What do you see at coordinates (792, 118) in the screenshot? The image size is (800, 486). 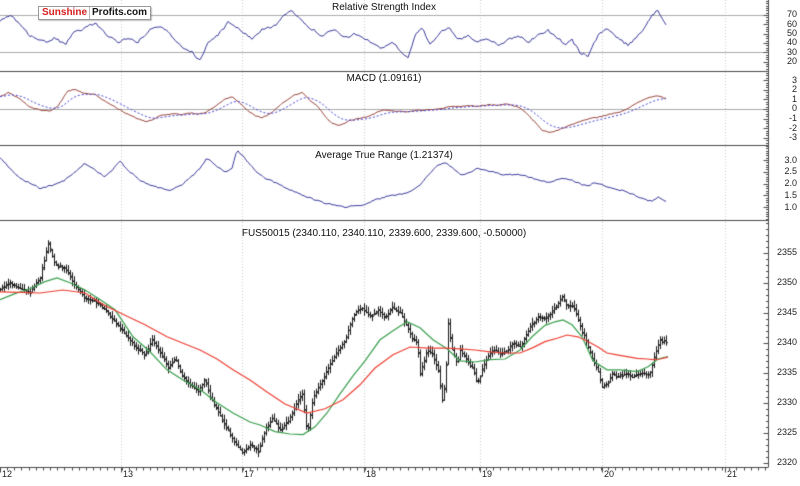 I see `y-tick-label: -1` at bounding box center [792, 118].